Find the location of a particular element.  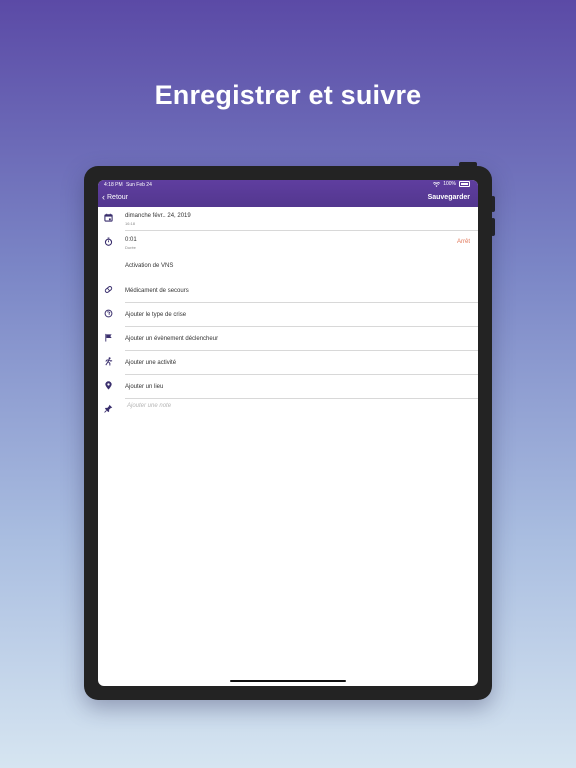

location-pin-icon is located at coordinates (108, 385).